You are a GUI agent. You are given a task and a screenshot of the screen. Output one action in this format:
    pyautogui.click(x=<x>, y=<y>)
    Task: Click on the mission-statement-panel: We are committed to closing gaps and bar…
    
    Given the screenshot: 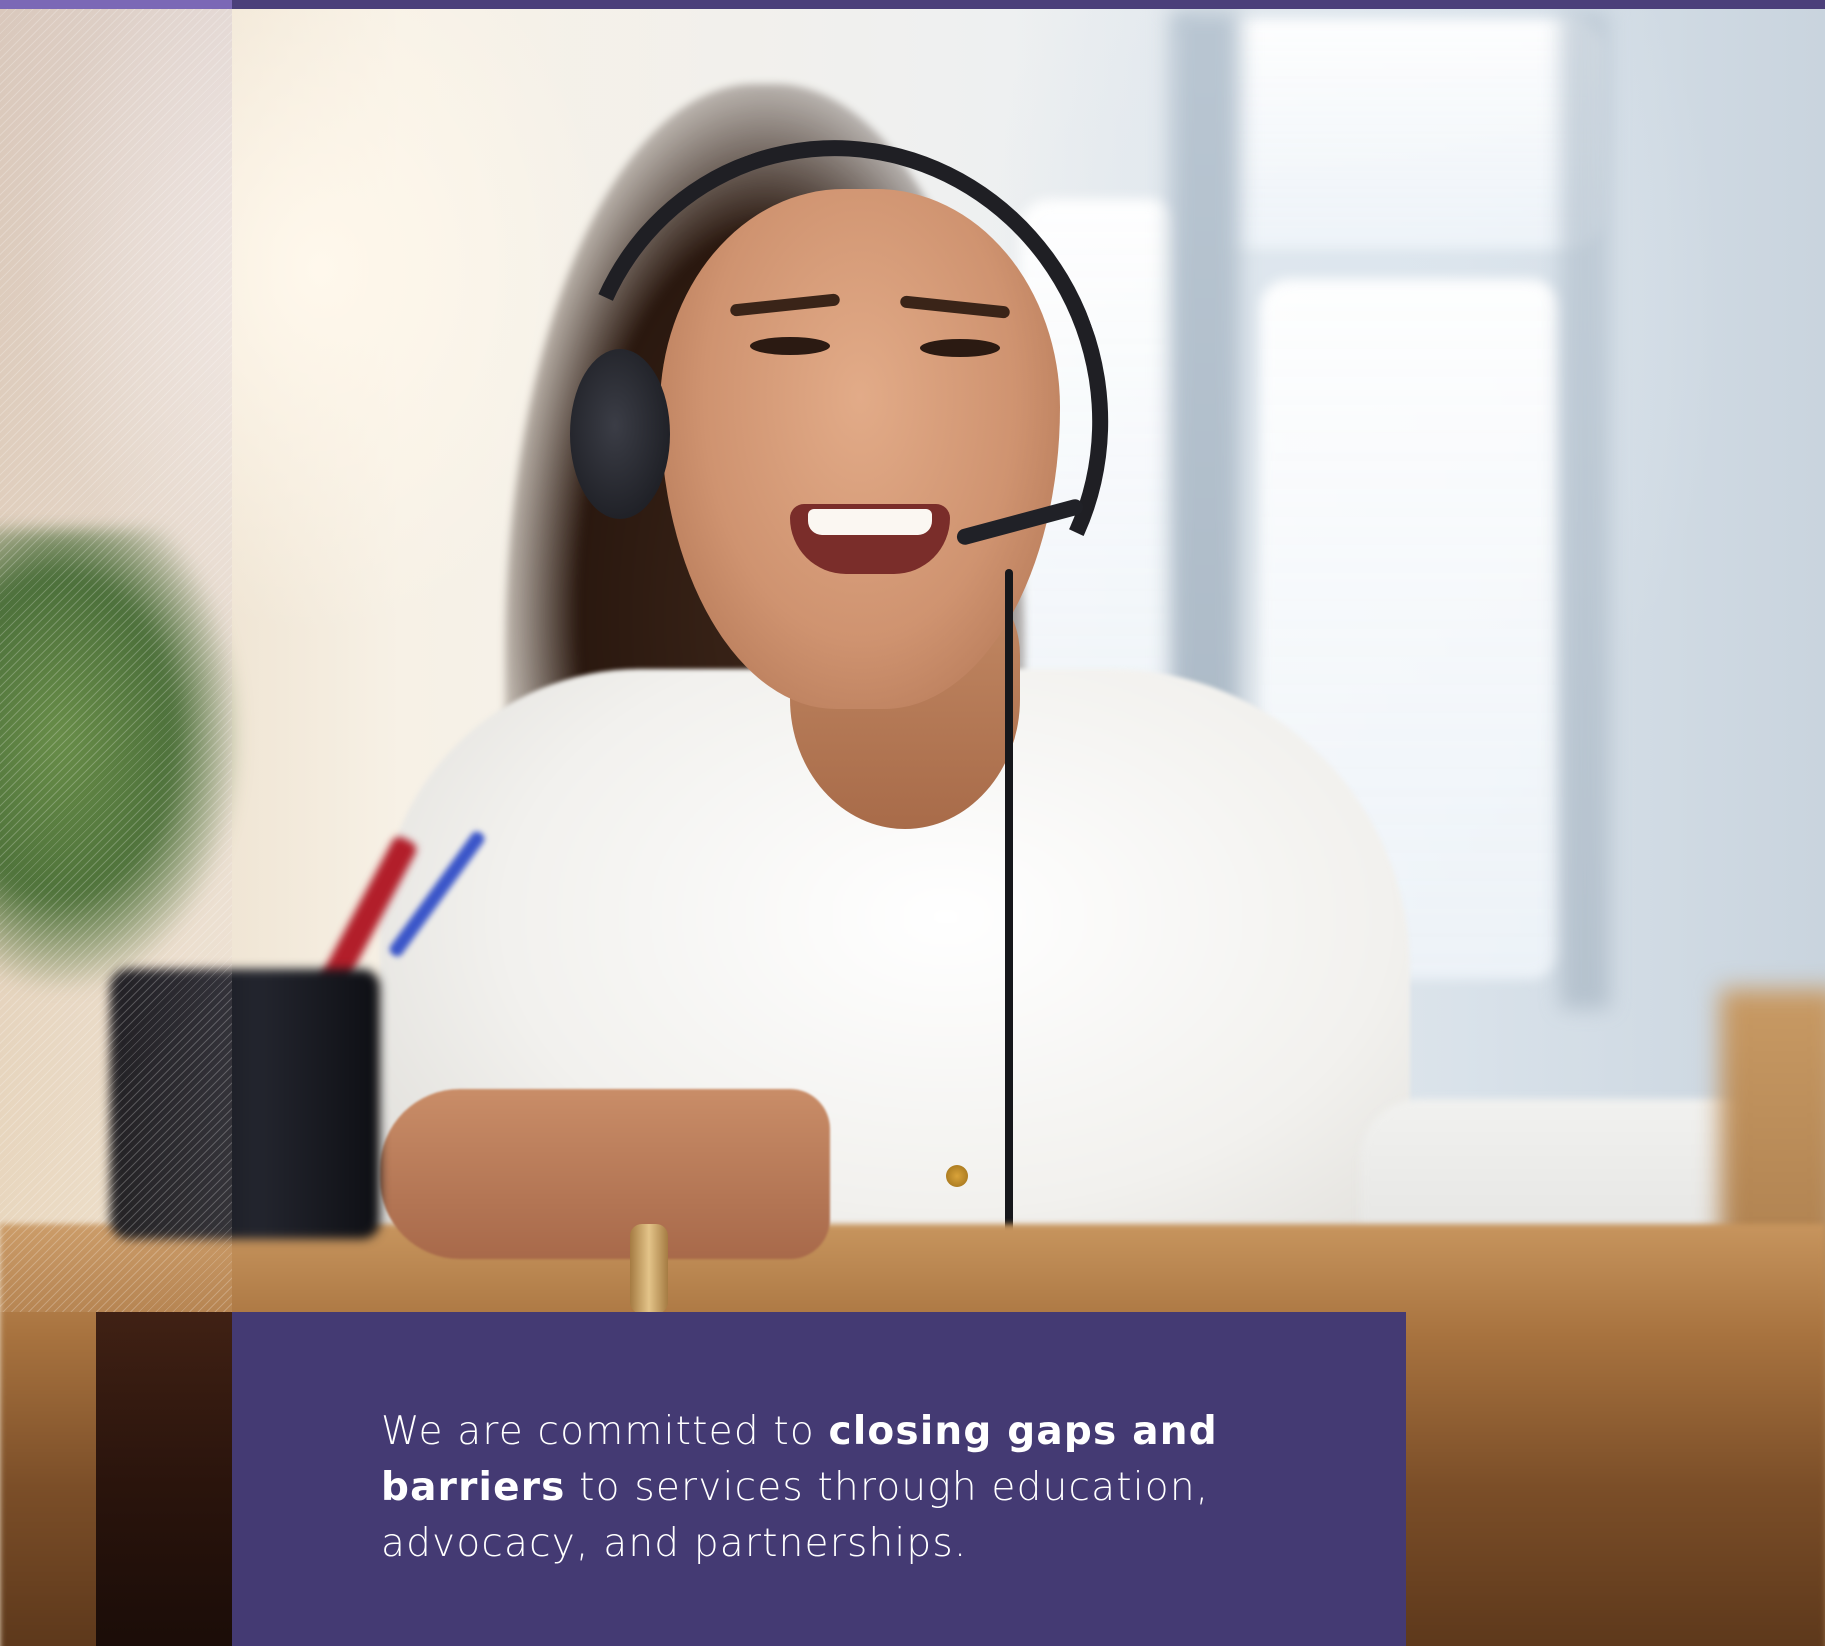 What is the action you would take?
    pyautogui.click(x=819, y=1479)
    